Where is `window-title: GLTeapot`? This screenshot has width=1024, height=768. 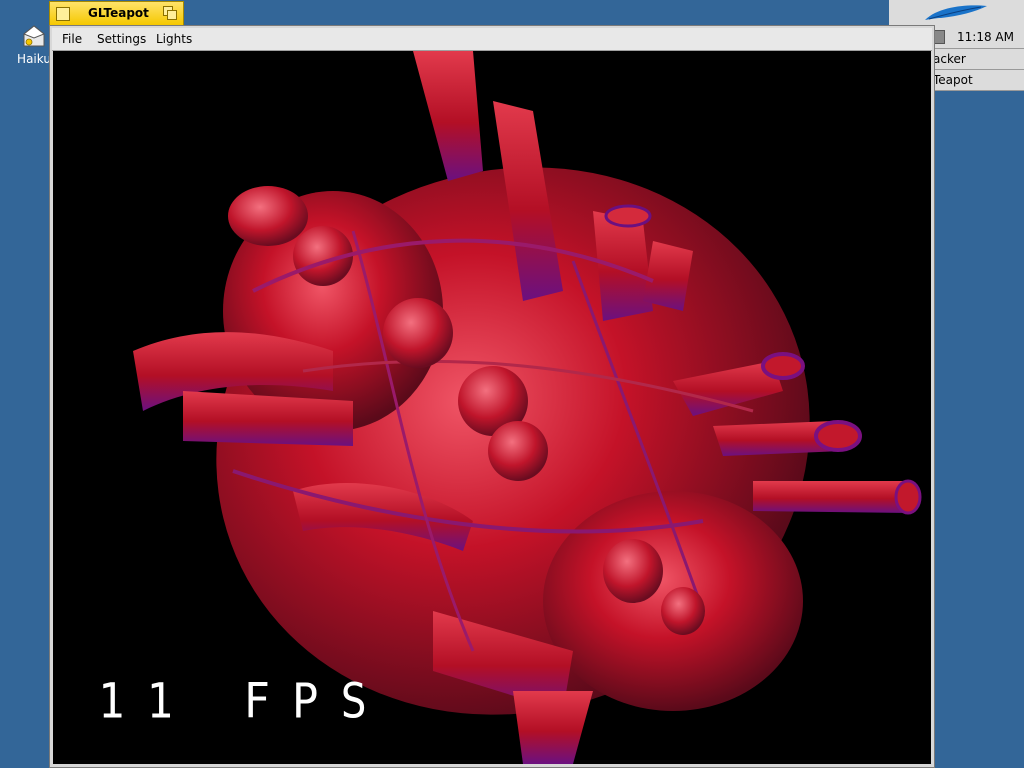
window-title: GLTeapot is located at coordinates (118, 13).